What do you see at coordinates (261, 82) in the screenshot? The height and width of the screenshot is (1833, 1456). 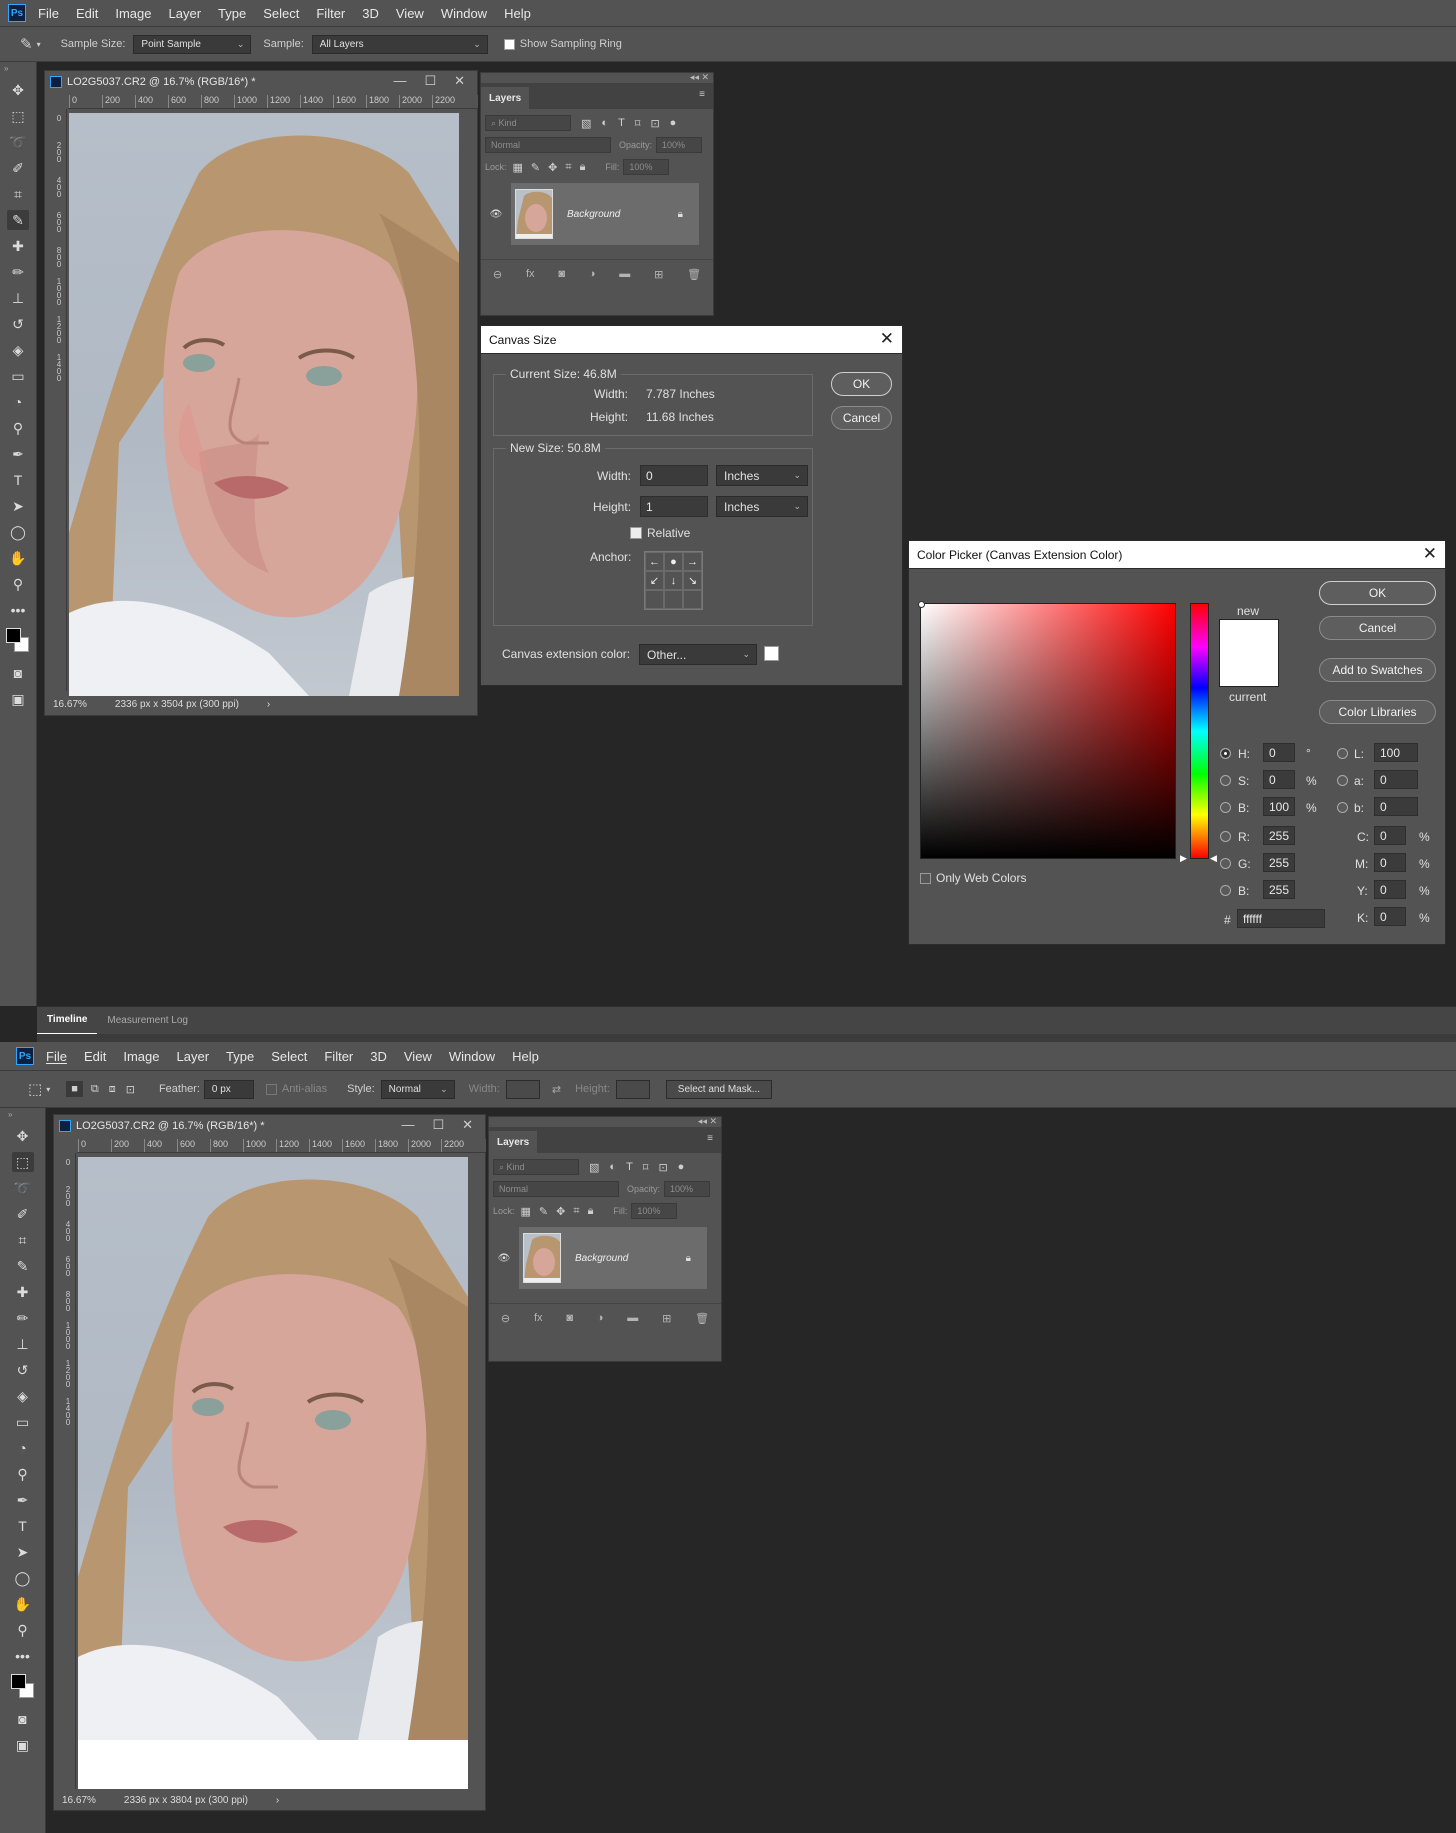 I see `document-tab: LO2G5037.CR2 @ 16.7% (RGB/16*) * — ☐ ✕` at bounding box center [261, 82].